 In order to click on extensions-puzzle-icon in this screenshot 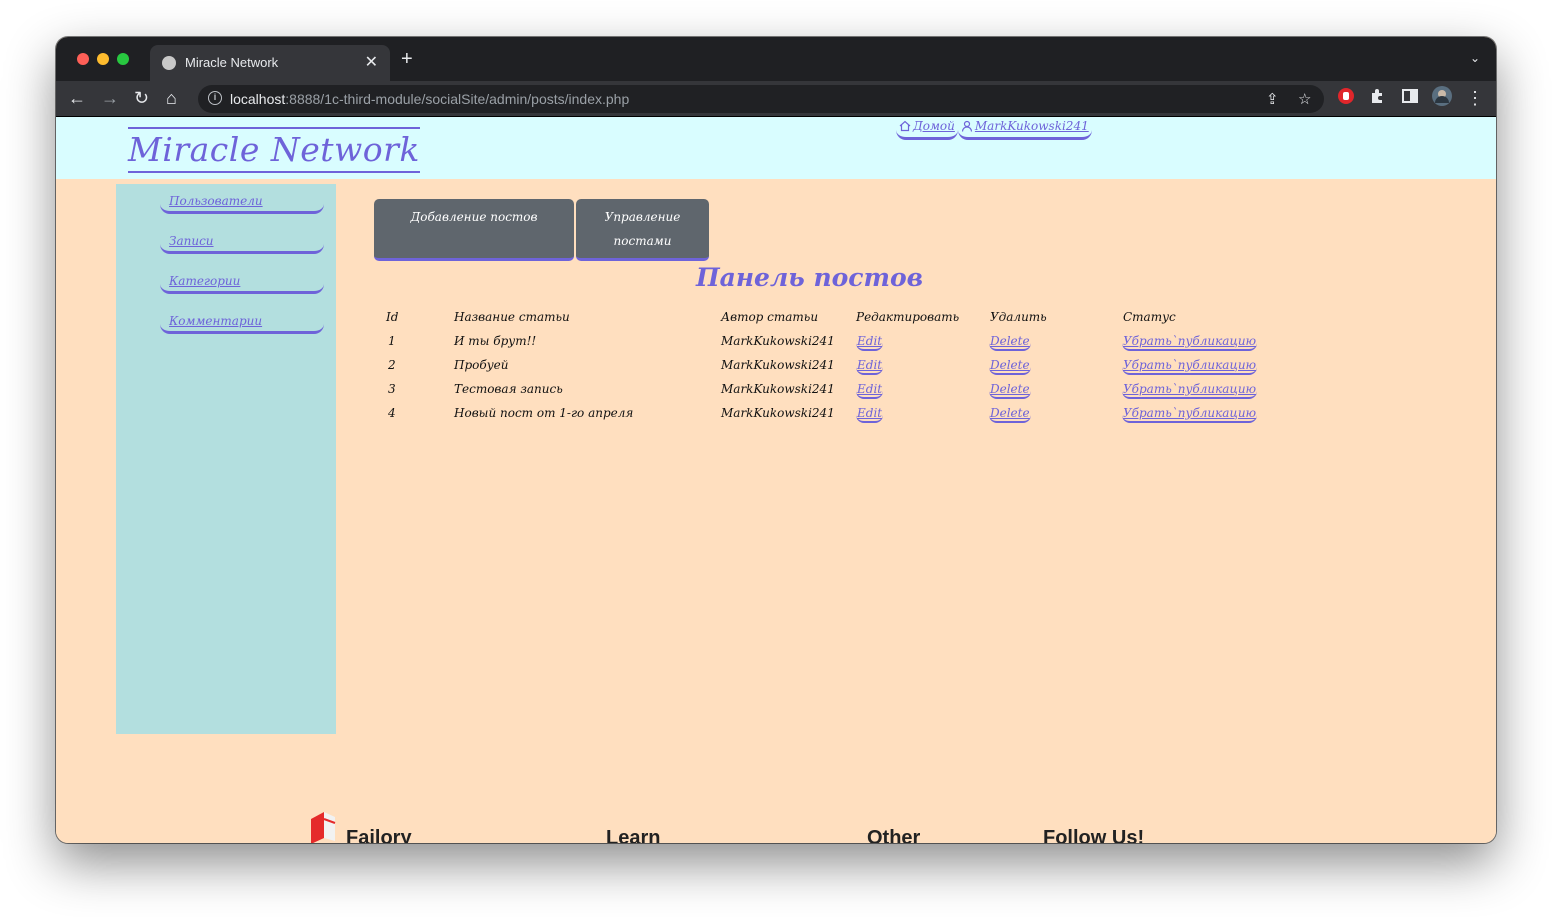, I will do `click(1378, 96)`.